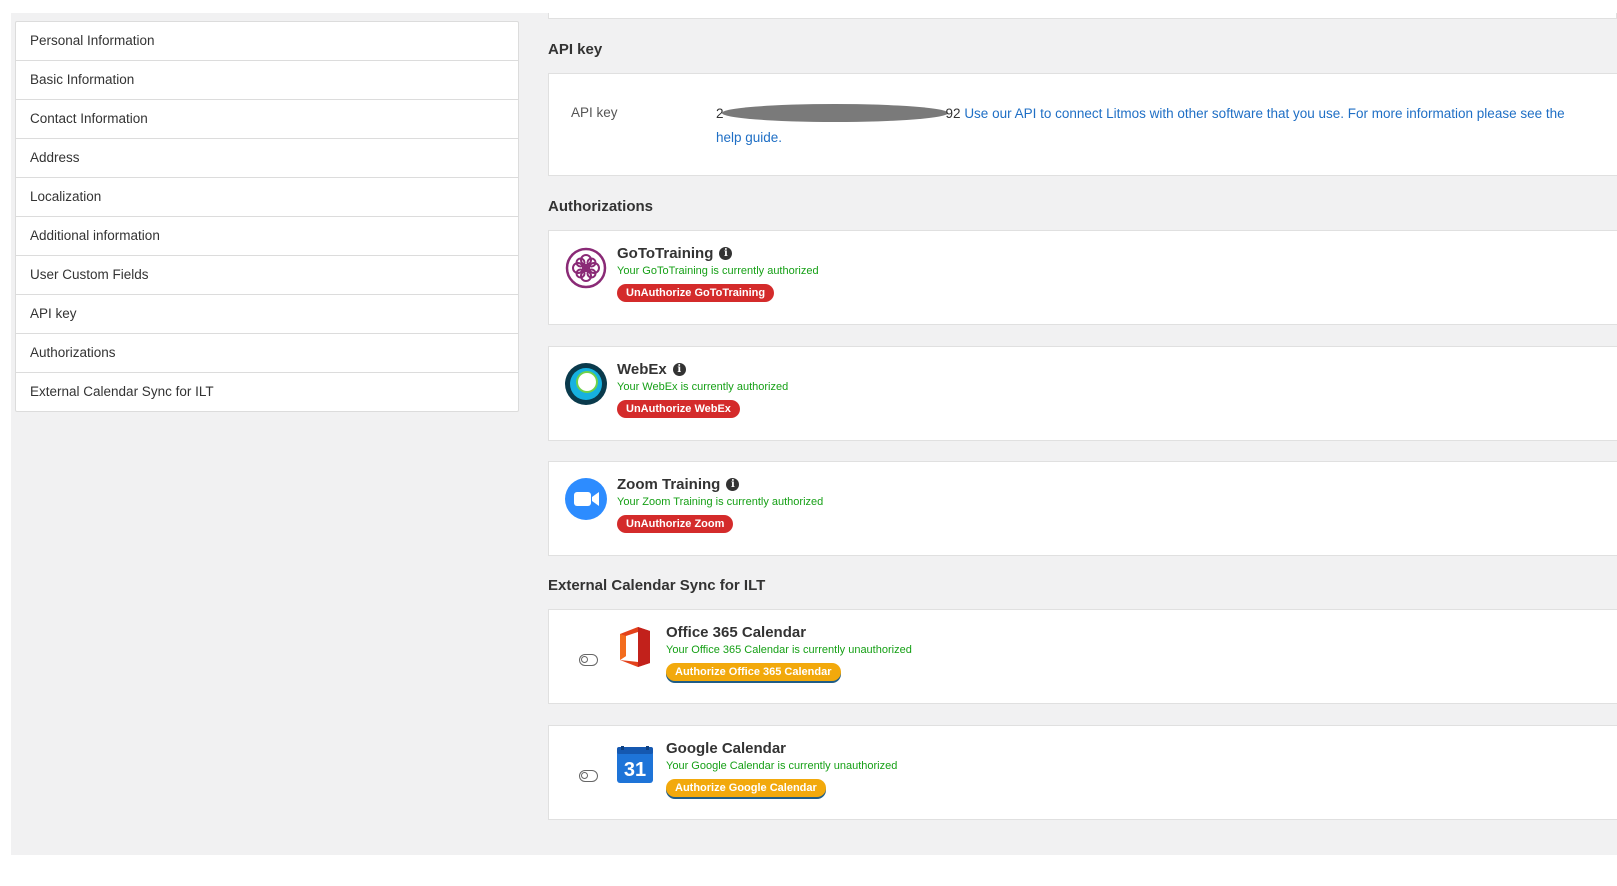  I want to click on sidebar-item-authorizations: Authorizations, so click(267, 352).